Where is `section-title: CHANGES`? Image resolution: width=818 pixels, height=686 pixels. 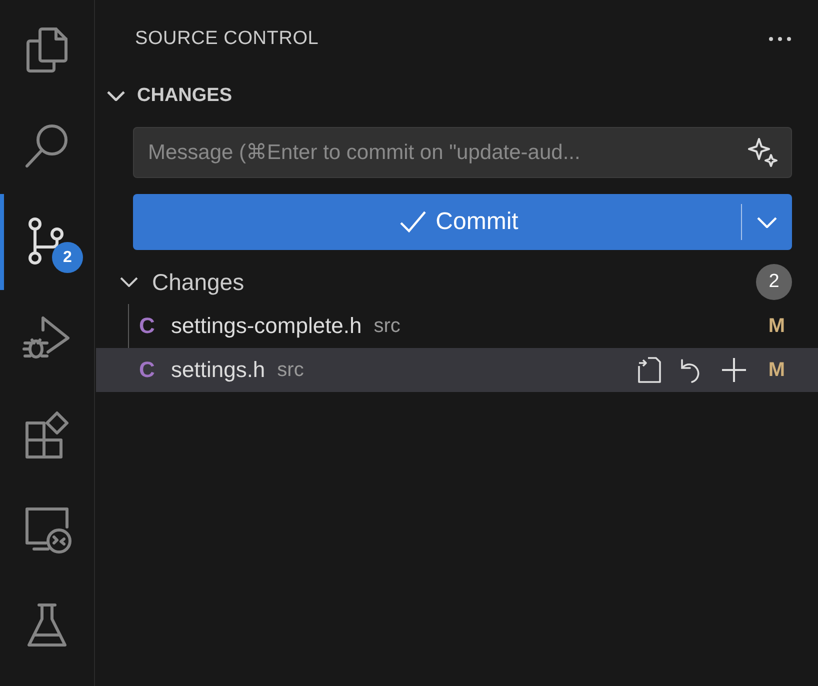 section-title: CHANGES is located at coordinates (184, 96).